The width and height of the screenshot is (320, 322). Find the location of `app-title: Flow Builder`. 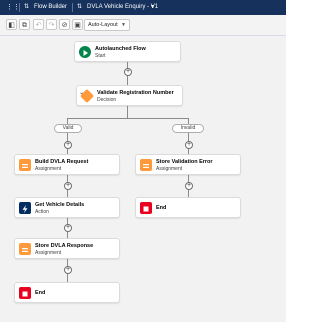

app-title: Flow Builder is located at coordinates (51, 7).